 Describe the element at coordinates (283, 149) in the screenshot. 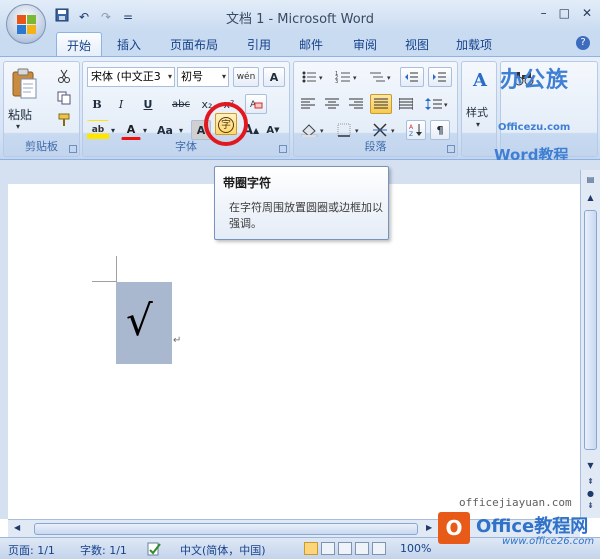

I see `font-launcher-icon` at that location.